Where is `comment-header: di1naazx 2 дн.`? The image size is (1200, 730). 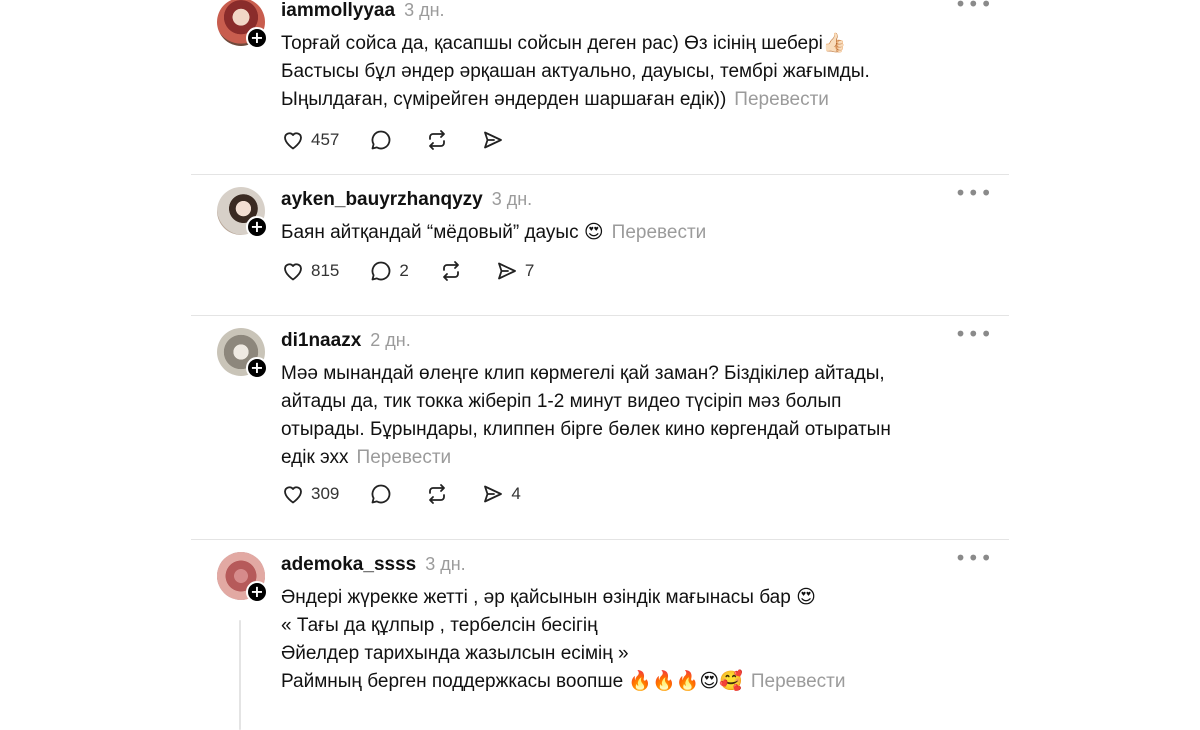 comment-header: di1naazx 2 дн. is located at coordinates (346, 342).